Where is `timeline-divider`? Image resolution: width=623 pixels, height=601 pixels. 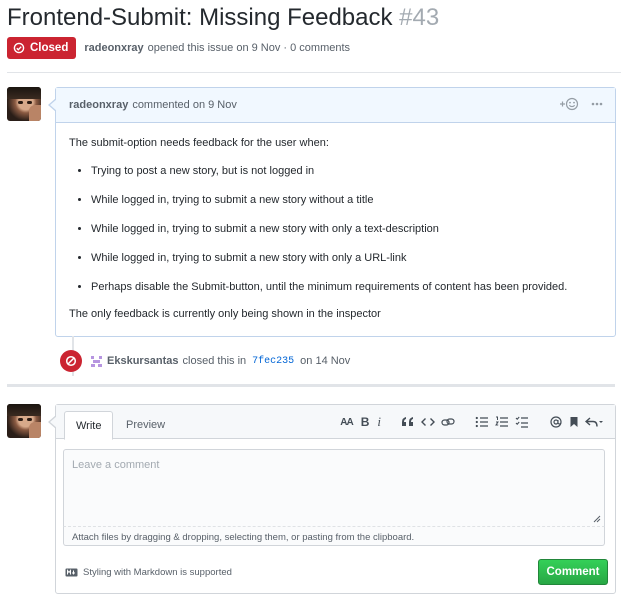
timeline-divider is located at coordinates (311, 385).